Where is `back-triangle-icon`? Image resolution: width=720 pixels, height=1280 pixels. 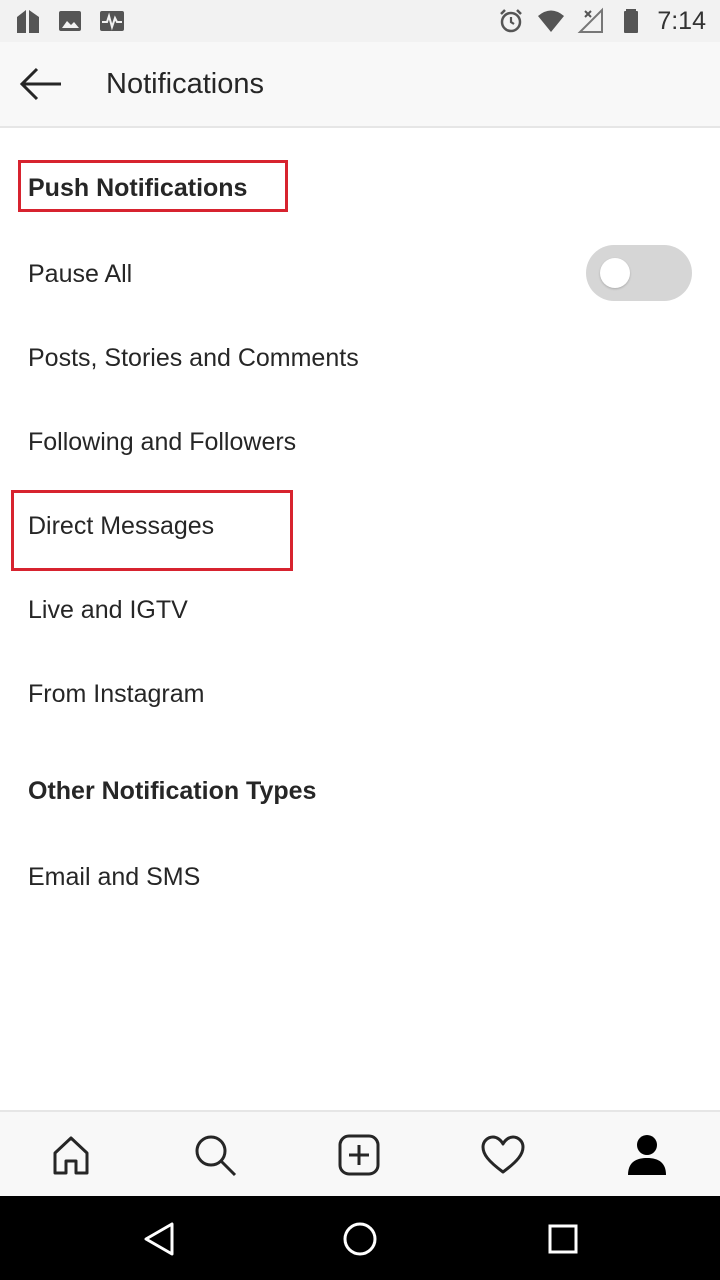 back-triangle-icon is located at coordinates (159, 1239).